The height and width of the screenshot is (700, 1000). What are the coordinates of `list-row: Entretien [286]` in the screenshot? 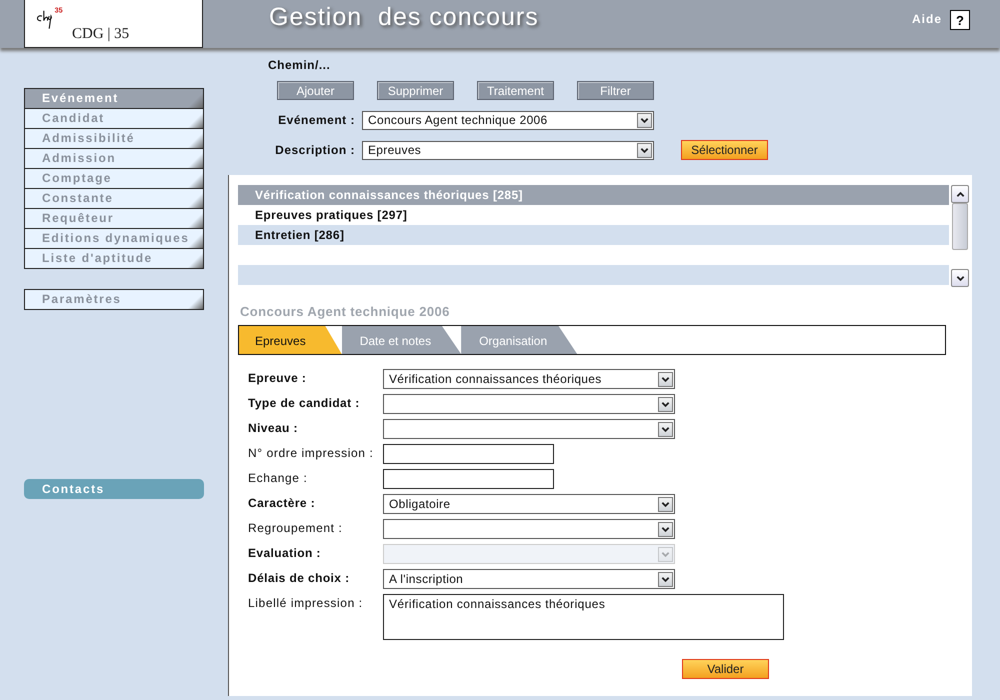 It's located at (593, 235).